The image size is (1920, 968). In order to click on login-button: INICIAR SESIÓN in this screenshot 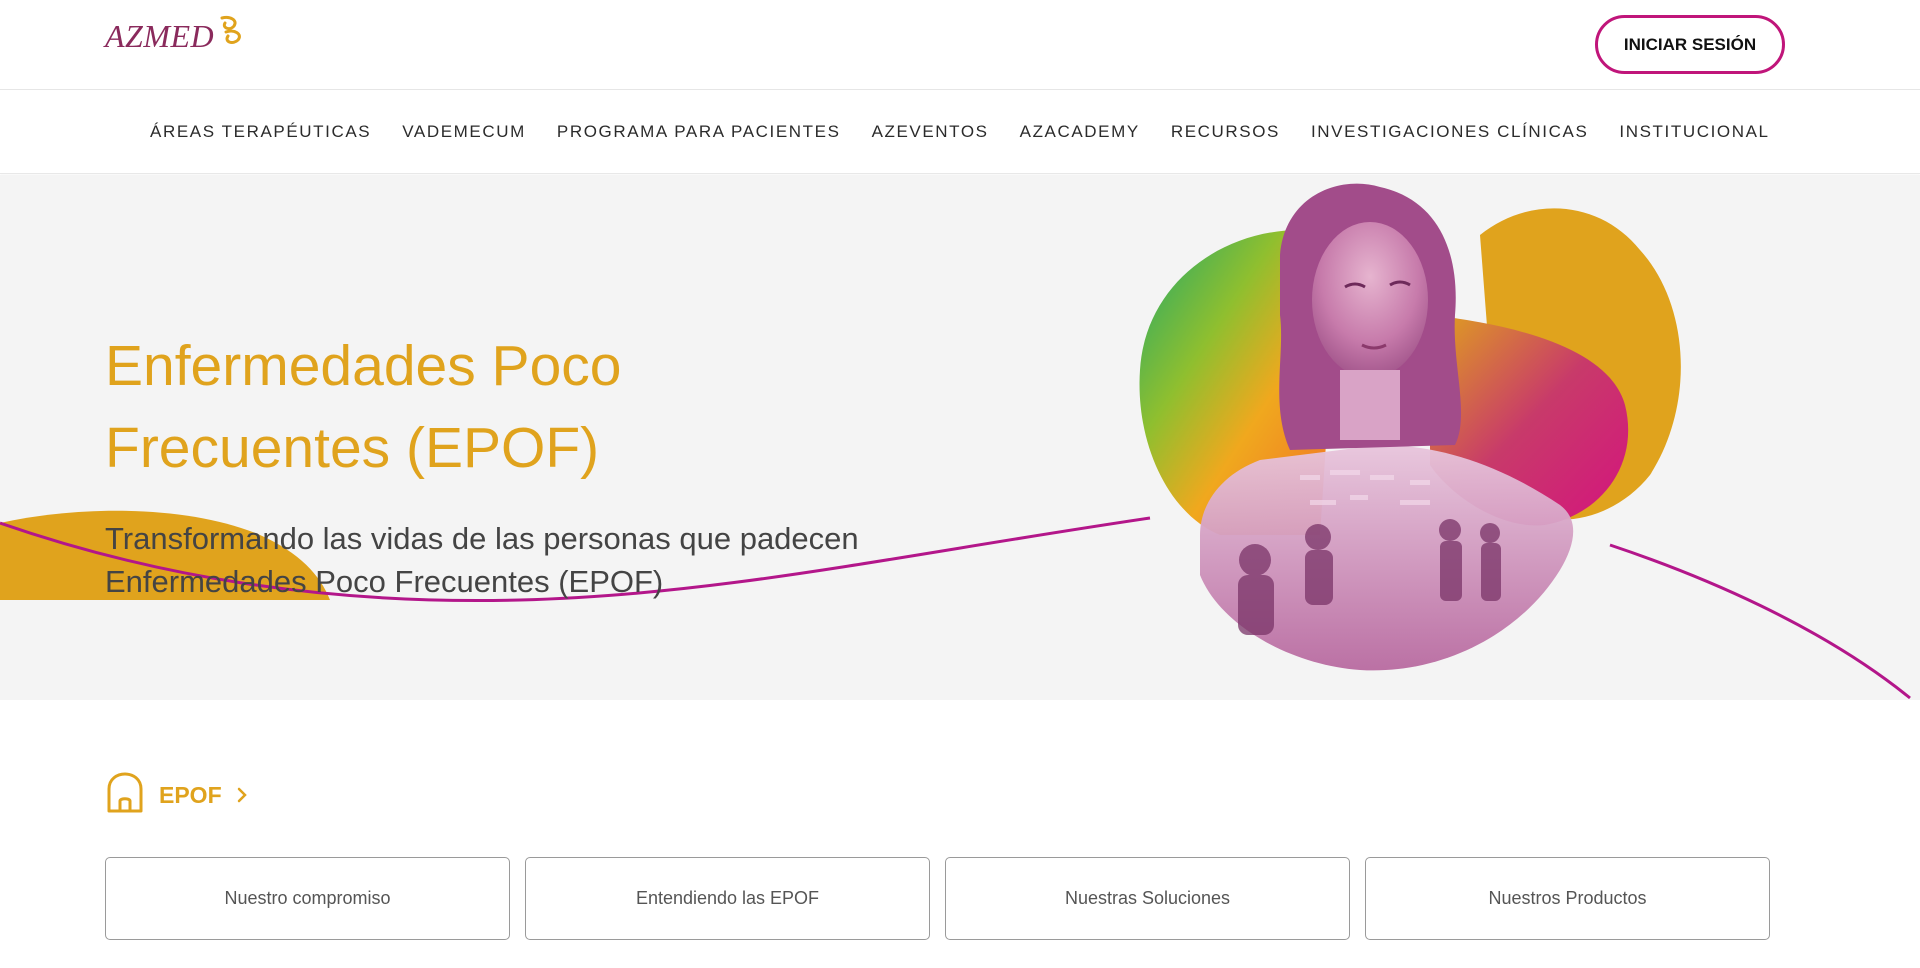, I will do `click(1690, 44)`.